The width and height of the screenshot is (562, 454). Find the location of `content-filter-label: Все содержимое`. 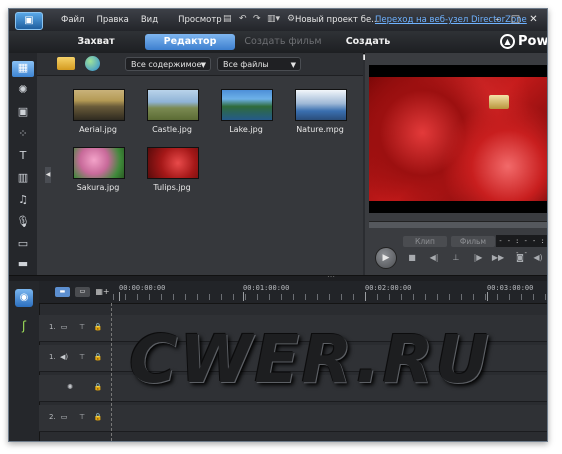

content-filter-label: Все содержимое is located at coordinates (166, 64).